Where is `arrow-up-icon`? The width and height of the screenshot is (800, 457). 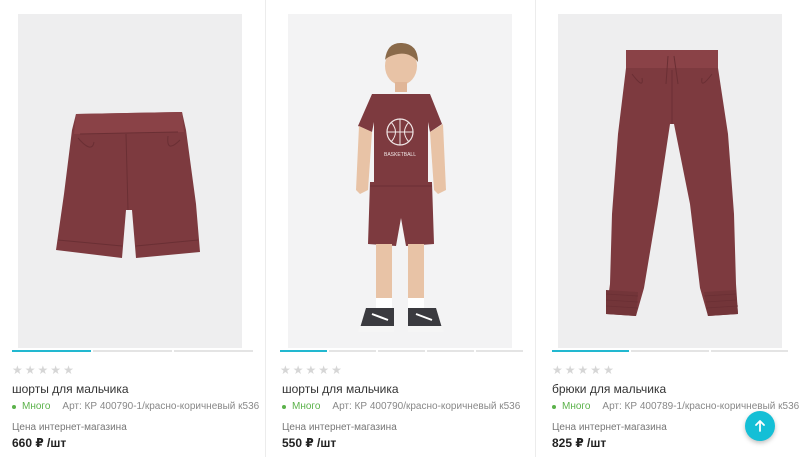
arrow-up-icon is located at coordinates (760, 426).